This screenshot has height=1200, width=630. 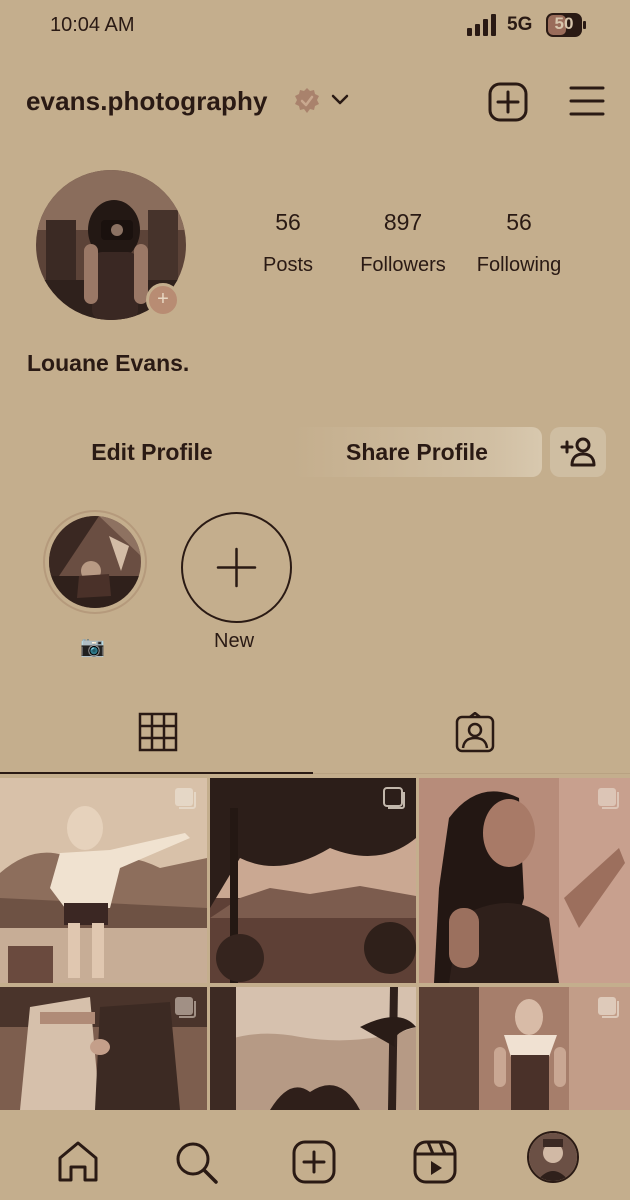 I want to click on profile-username: evans.photography, so click(x=147, y=101).